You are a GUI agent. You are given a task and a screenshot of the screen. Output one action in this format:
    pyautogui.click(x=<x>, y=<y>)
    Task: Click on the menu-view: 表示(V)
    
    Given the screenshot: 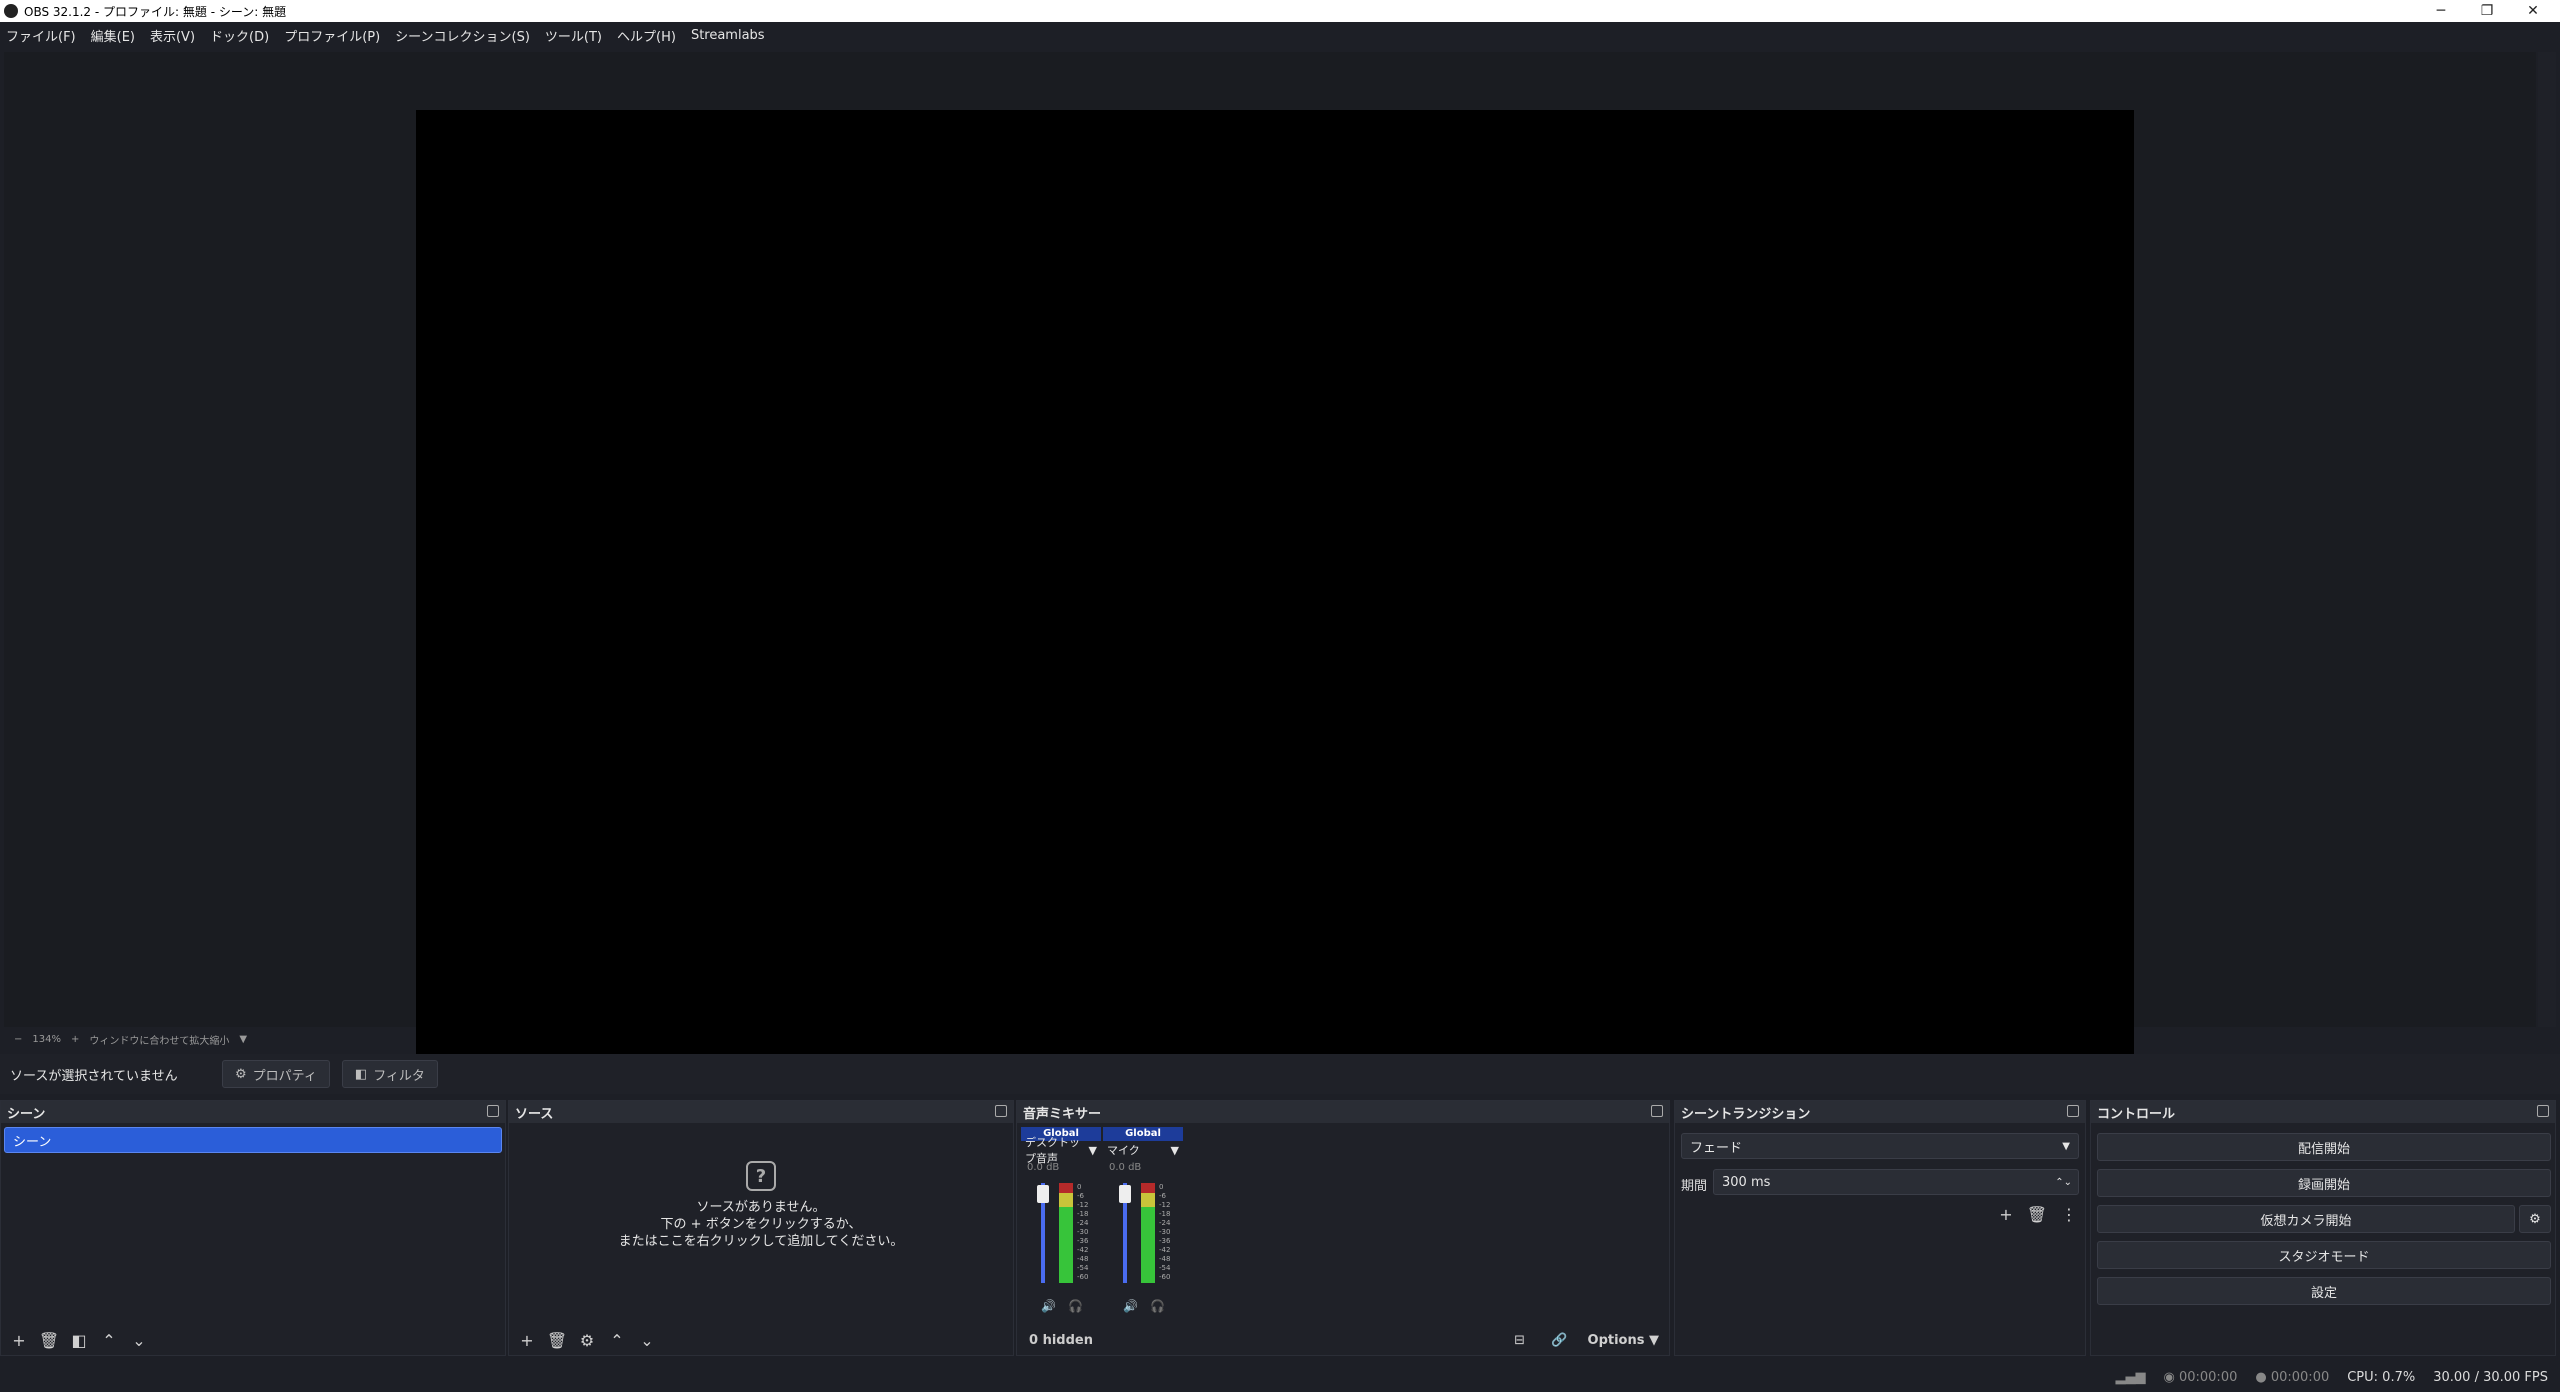 What is the action you would take?
    pyautogui.click(x=172, y=35)
    